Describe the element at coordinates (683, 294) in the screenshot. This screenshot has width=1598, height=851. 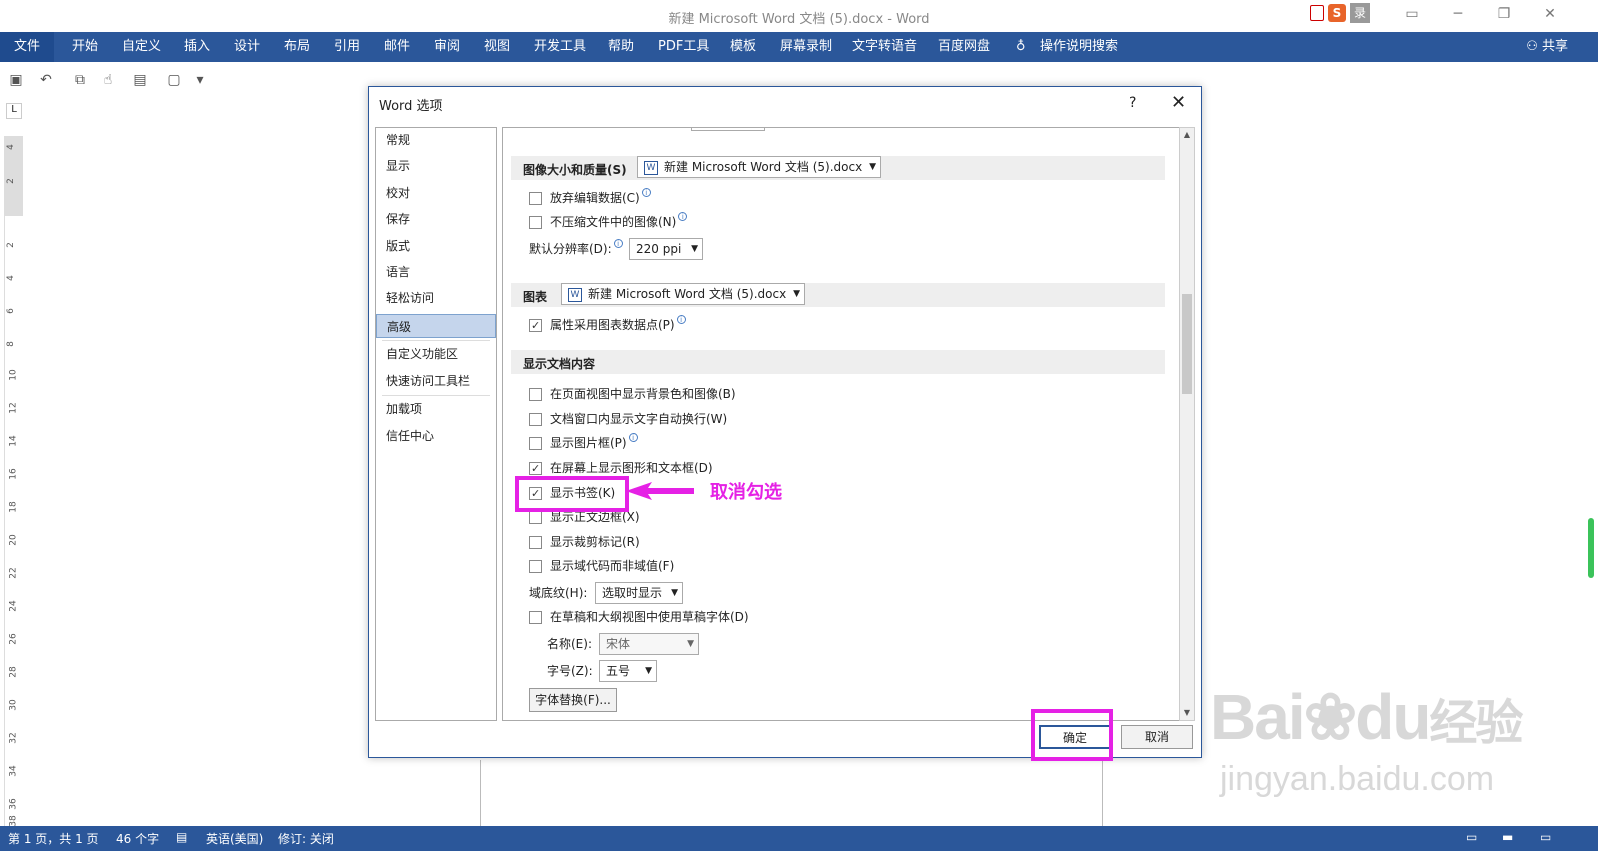
I see `chart-doc-select: W 新建 Microsoft Word 文档 (5).docx ▼` at that location.